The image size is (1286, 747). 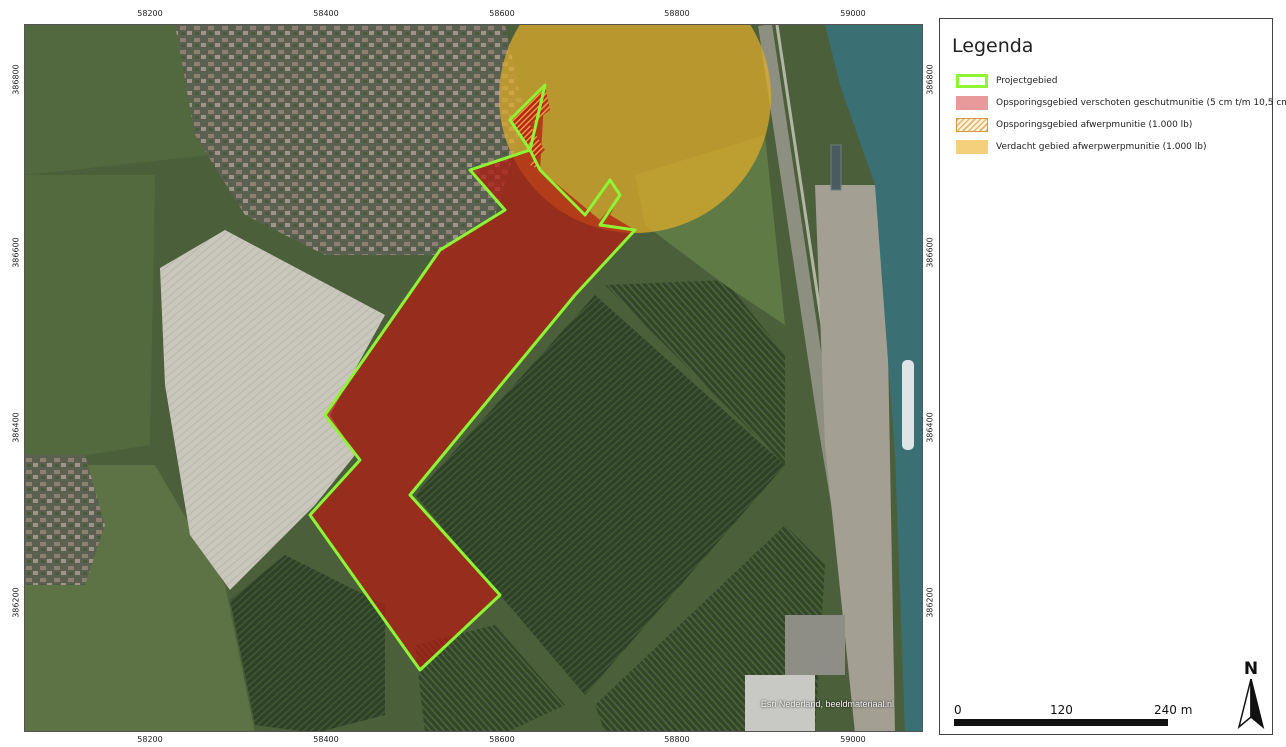 What do you see at coordinates (16, 602) in the screenshot?
I see `y-tick-left: 386200` at bounding box center [16, 602].